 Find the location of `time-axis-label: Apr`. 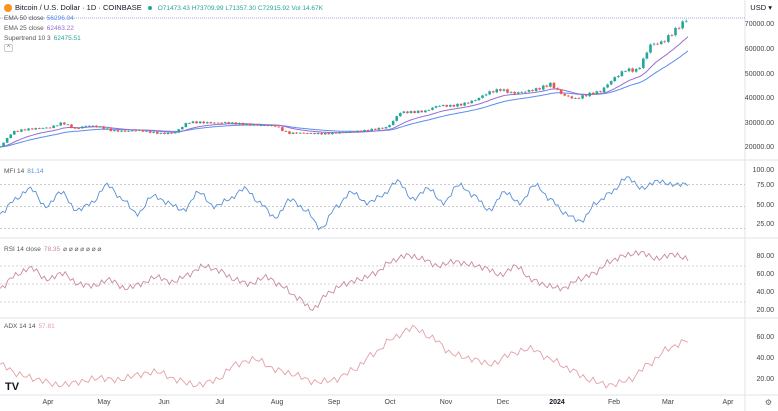

time-axis-label: Apr is located at coordinates (48, 402).